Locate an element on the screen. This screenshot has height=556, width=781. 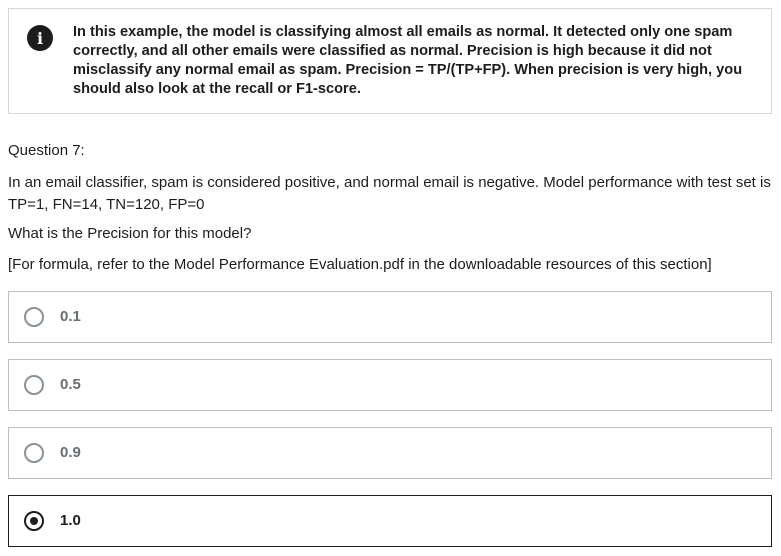
answer-option-label: 1.0 is located at coordinates (70, 520).